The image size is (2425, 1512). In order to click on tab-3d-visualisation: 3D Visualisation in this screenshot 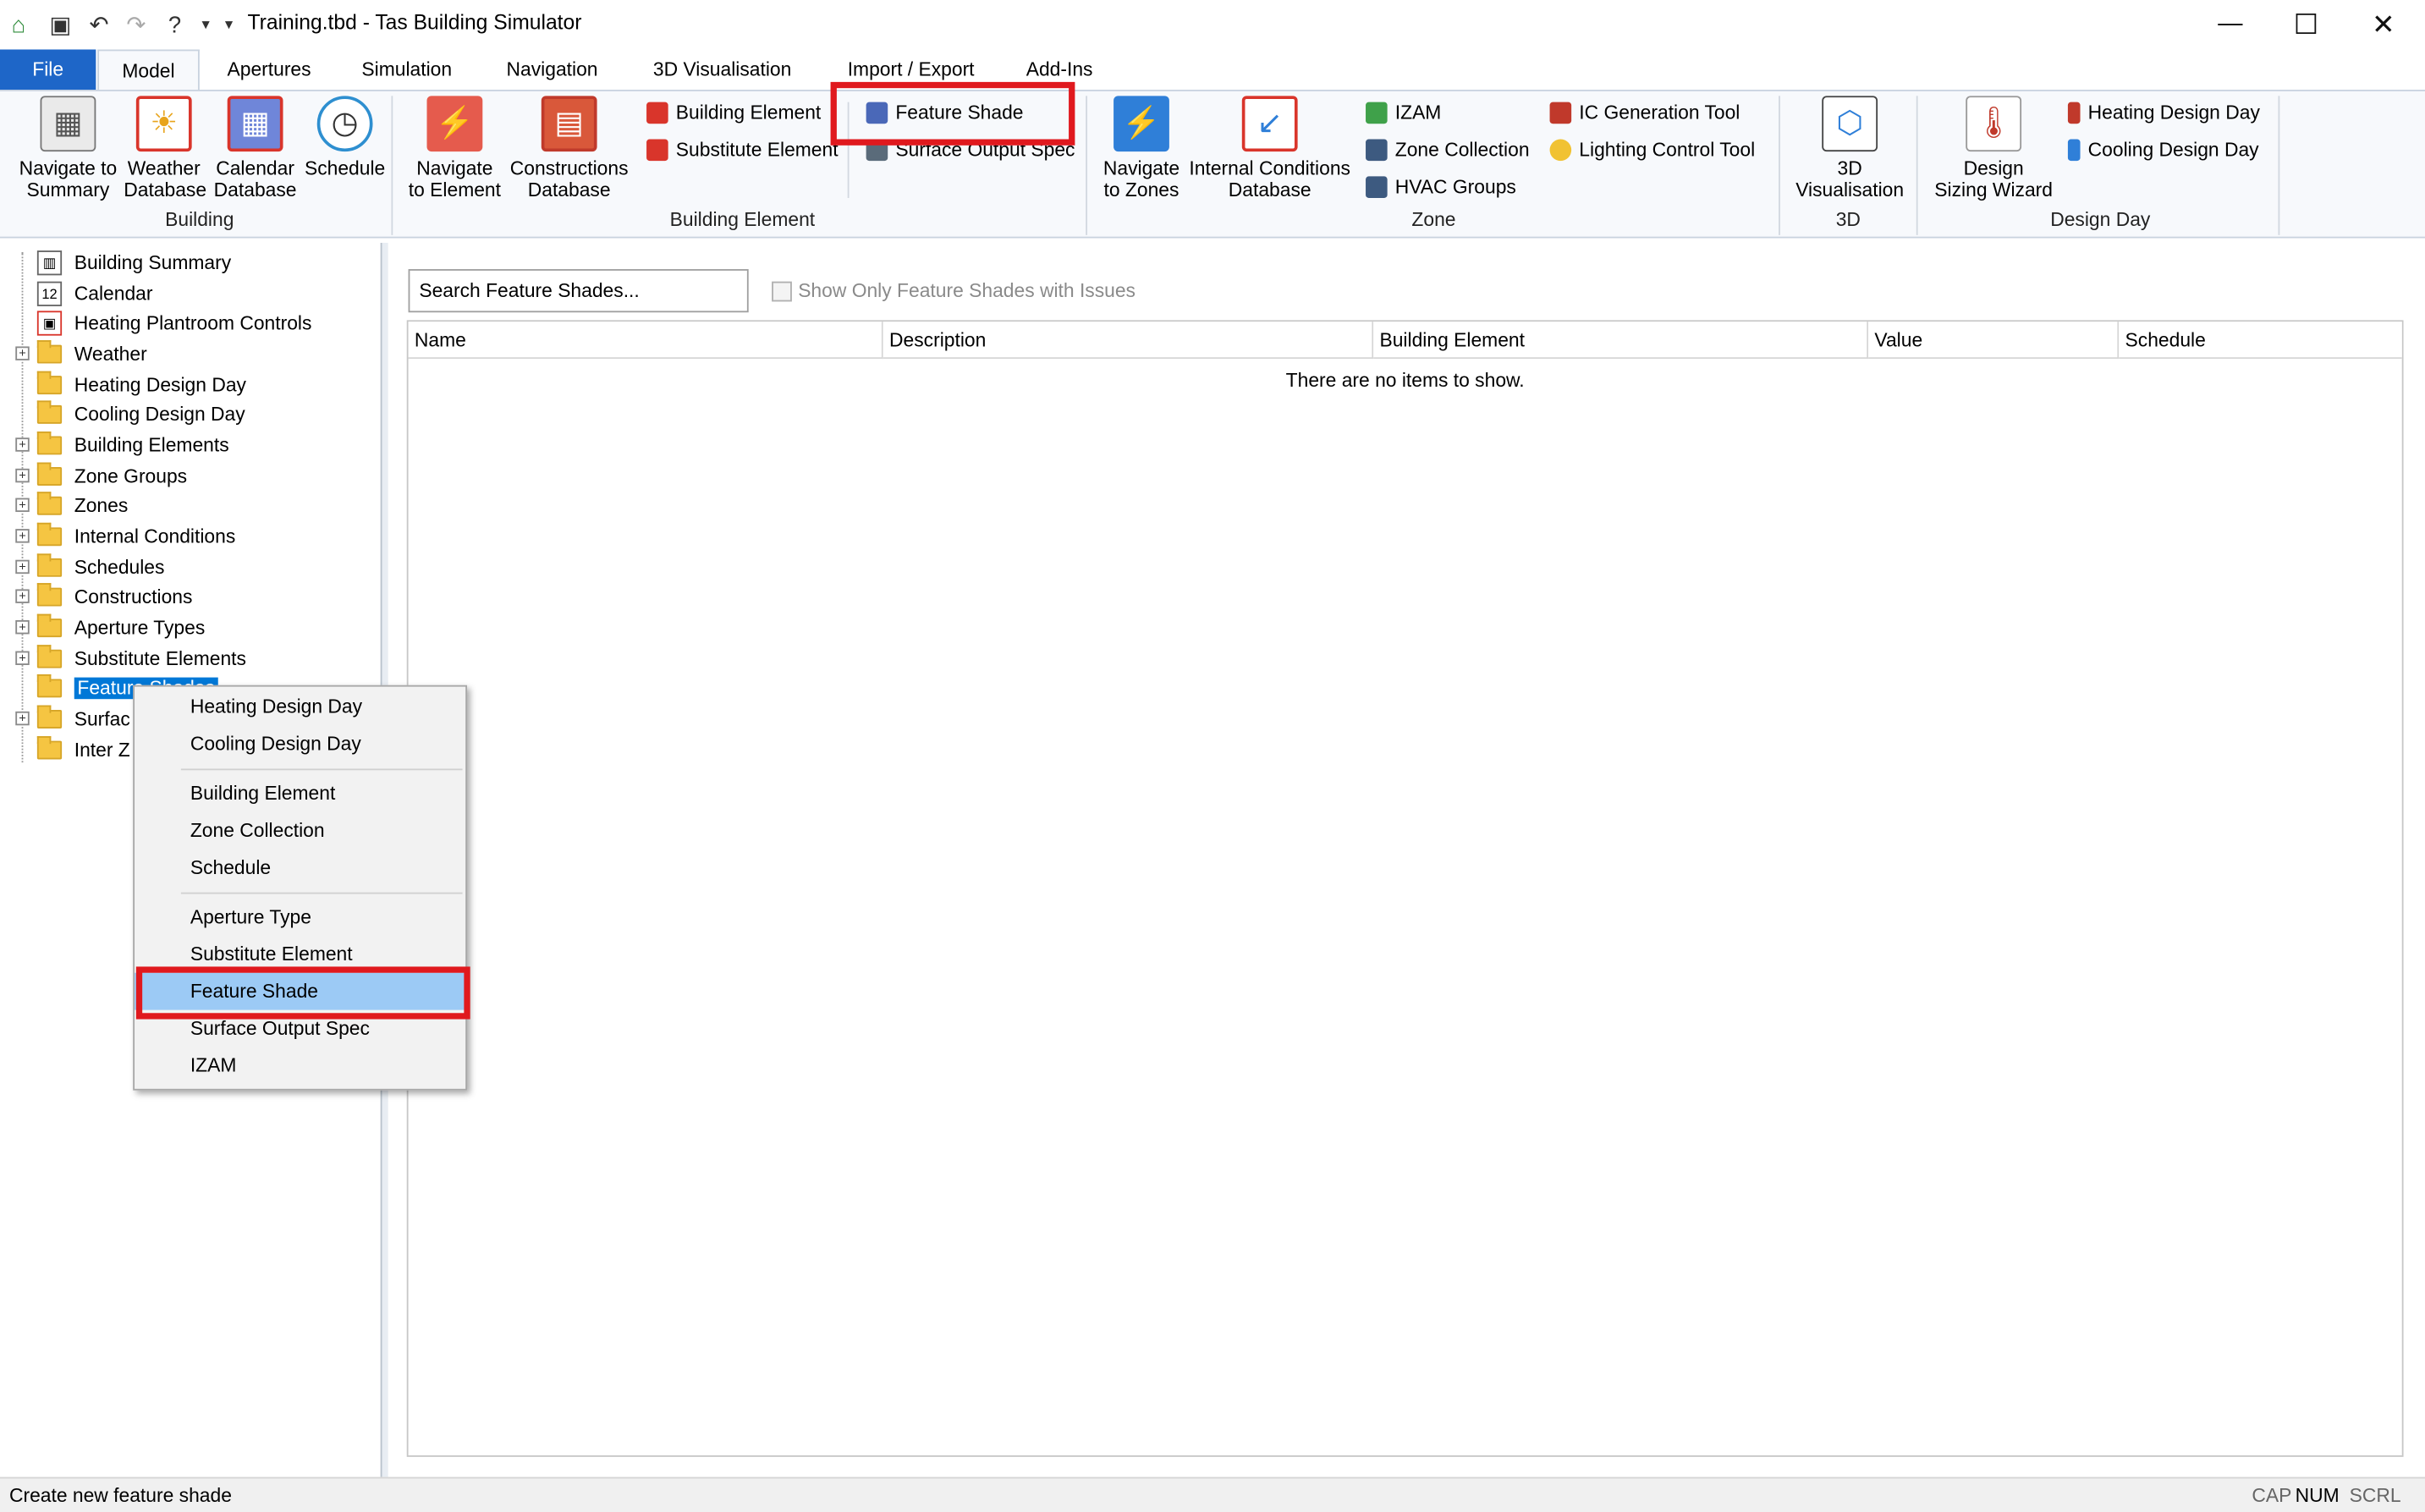, I will do `click(722, 69)`.